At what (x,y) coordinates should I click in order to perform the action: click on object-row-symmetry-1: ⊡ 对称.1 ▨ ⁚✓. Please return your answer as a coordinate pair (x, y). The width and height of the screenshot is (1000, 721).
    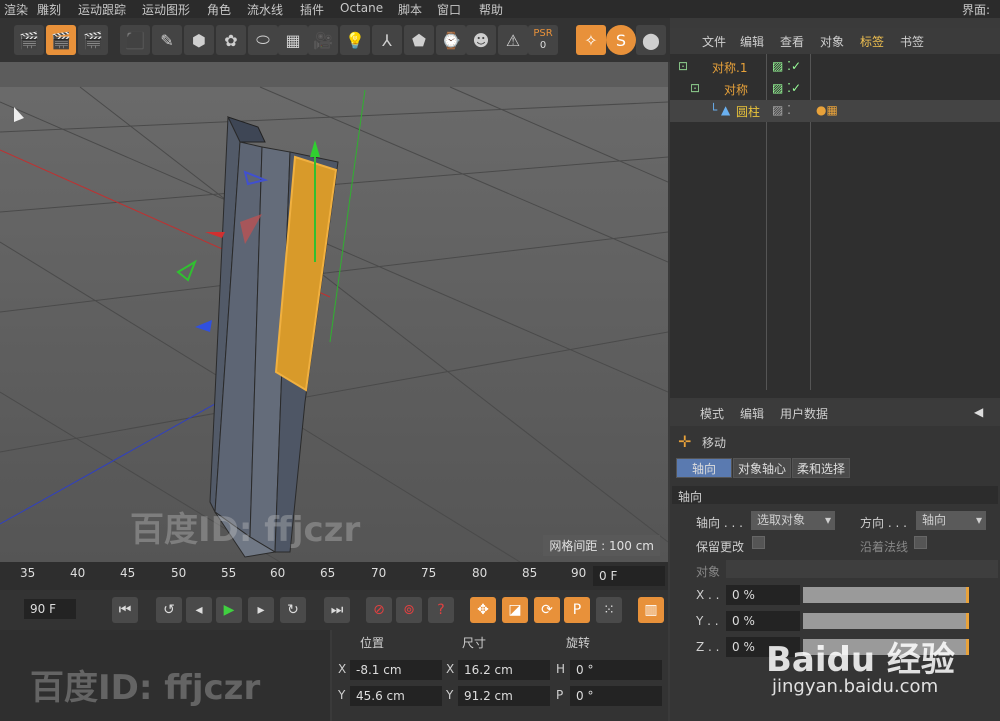
    Looking at the image, I should click on (835, 67).